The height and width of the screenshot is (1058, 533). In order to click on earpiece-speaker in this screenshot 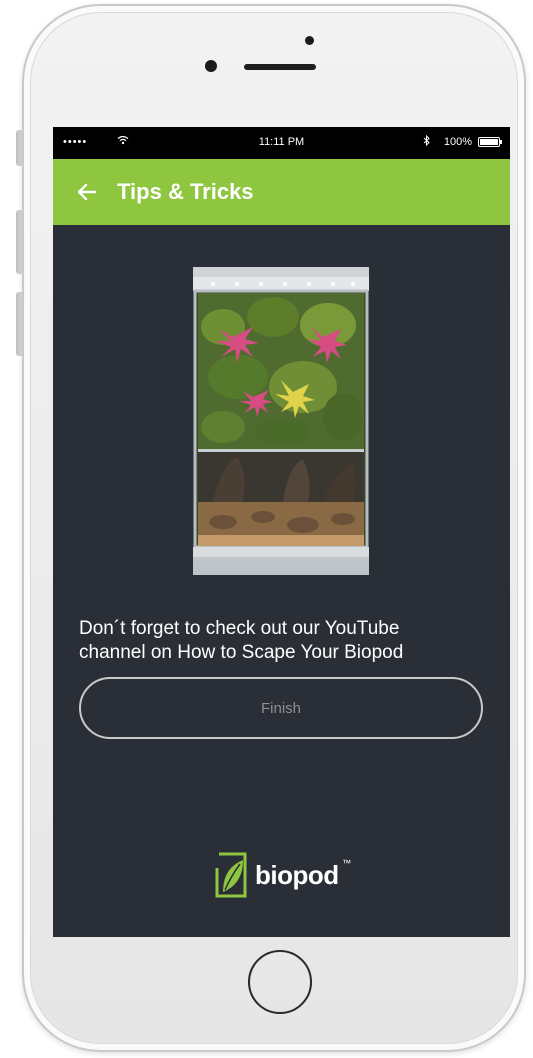, I will do `click(280, 67)`.